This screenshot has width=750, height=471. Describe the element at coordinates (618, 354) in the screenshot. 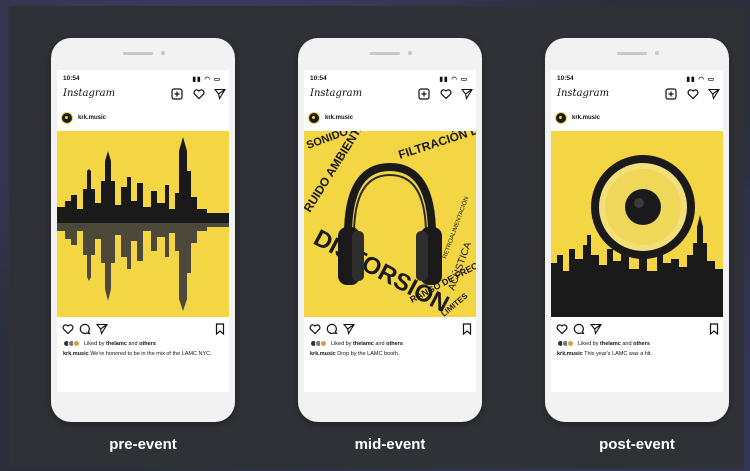

I see `caption-text: This year's LAMC was a hit.` at that location.